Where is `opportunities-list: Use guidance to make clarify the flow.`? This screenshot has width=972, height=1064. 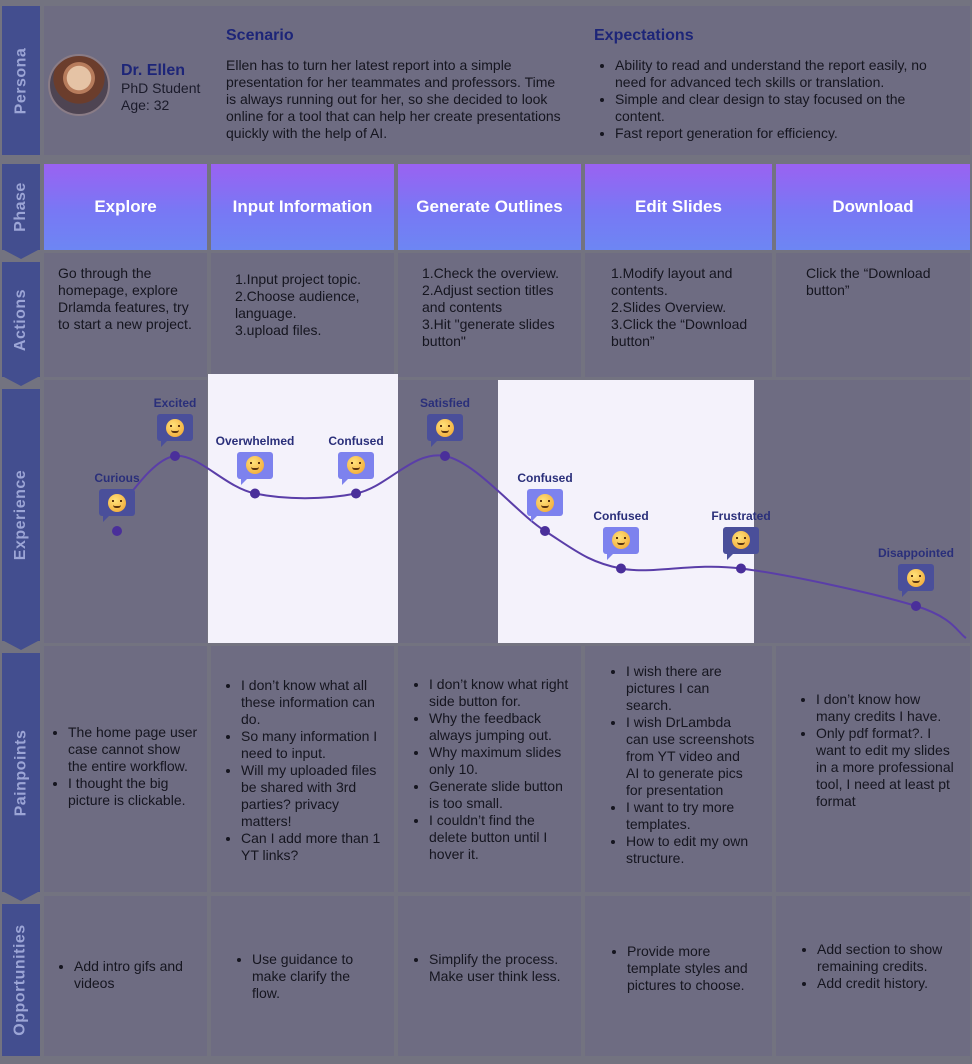 opportunities-list: Use guidance to make clarify the flow. is located at coordinates (299, 976).